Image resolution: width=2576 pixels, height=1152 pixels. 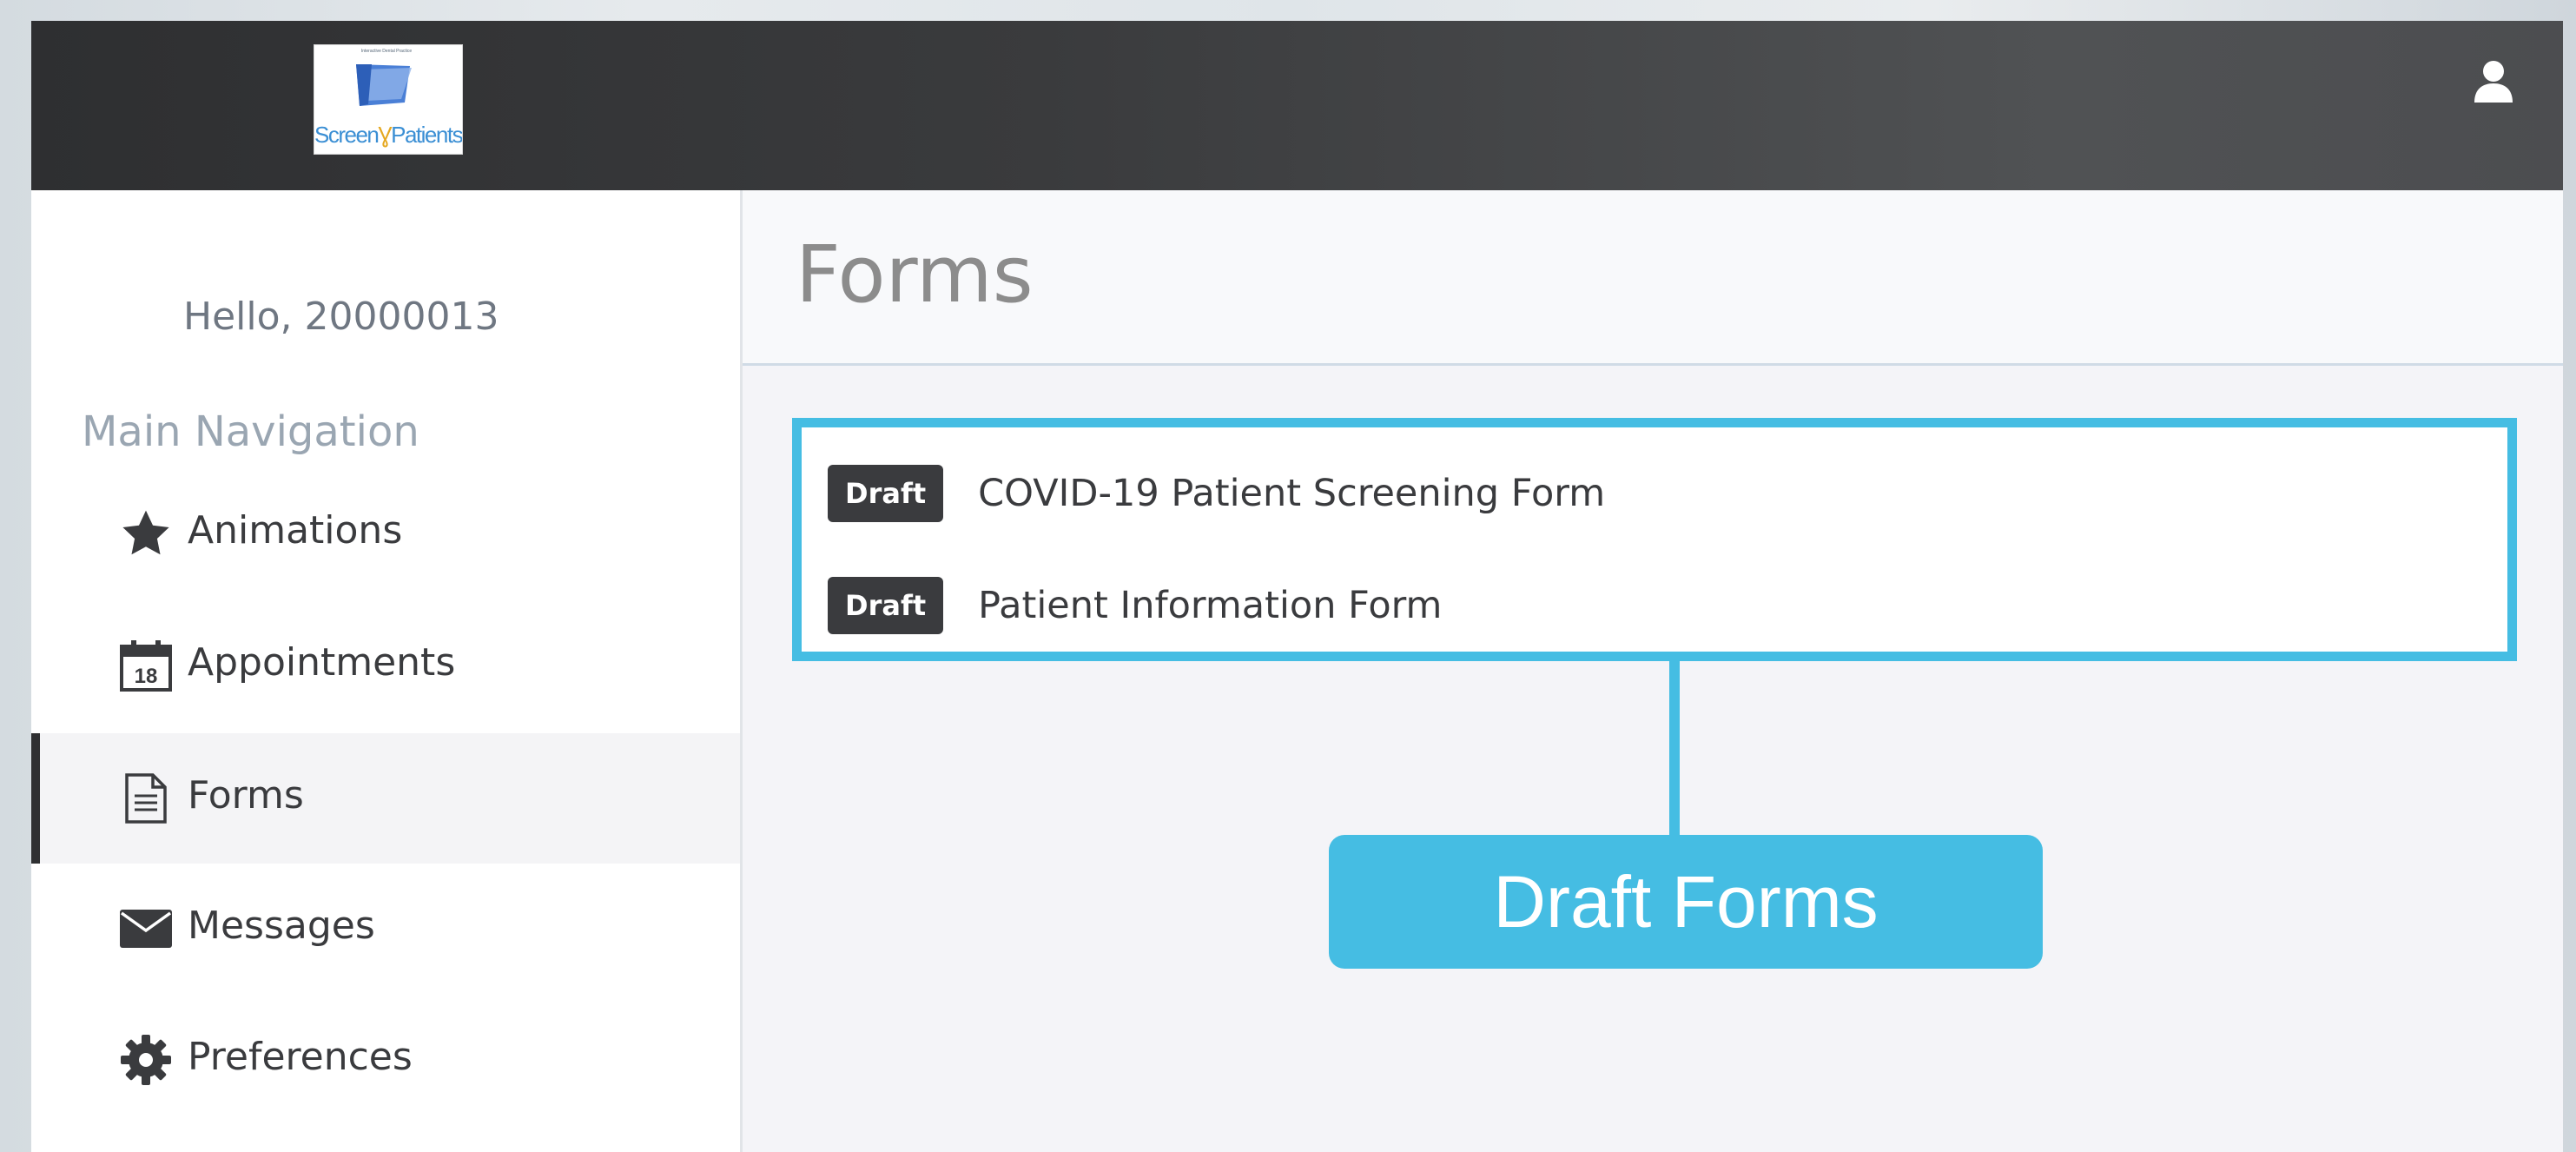 I want to click on sidebar-item-label: Preferences, so click(x=301, y=1057).